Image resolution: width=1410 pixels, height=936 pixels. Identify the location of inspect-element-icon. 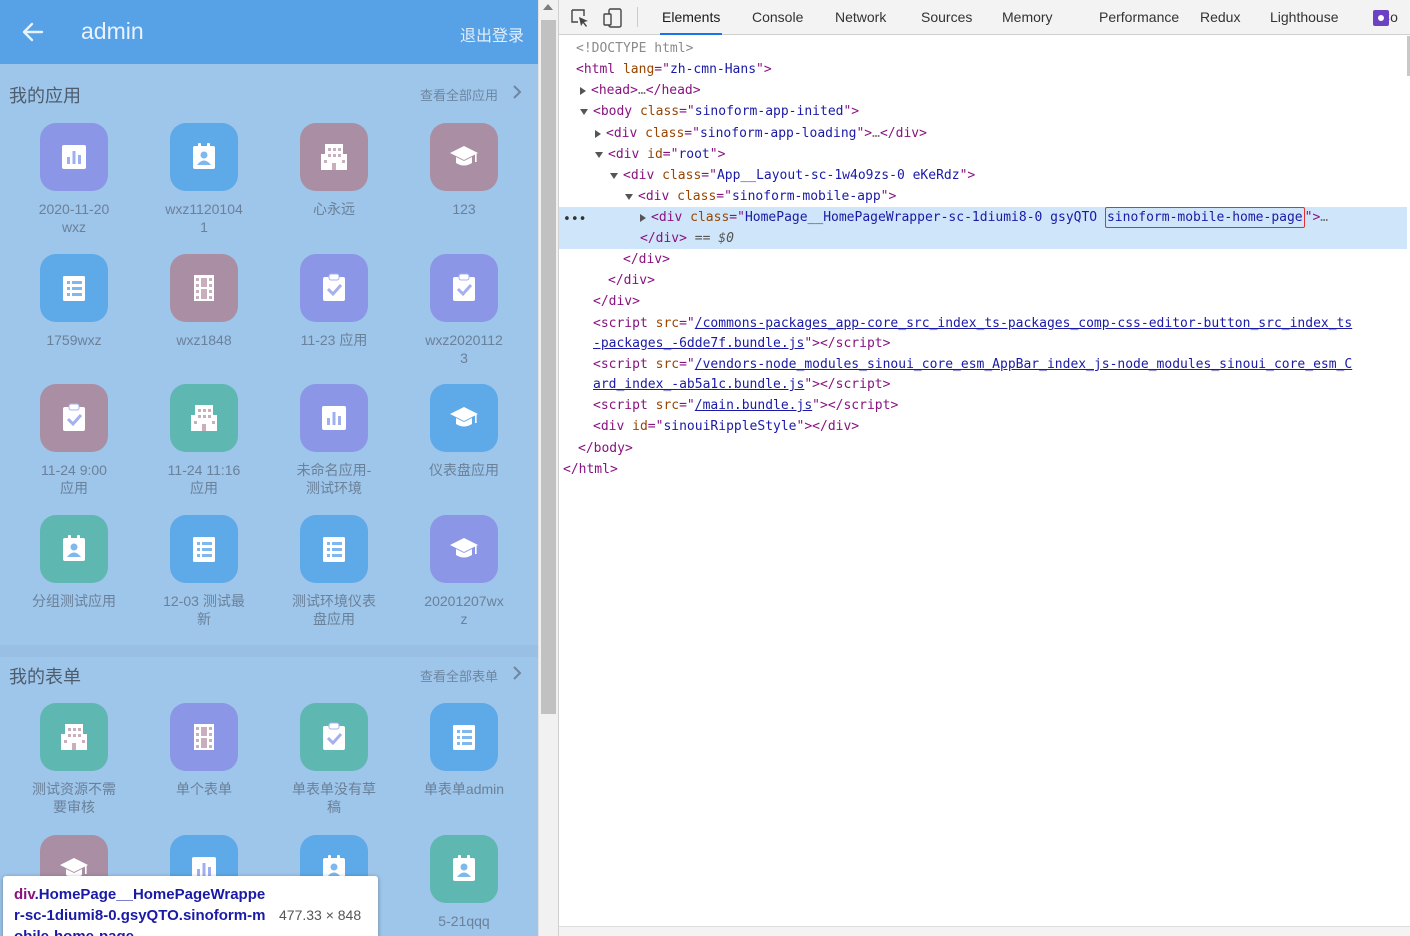
(580, 18).